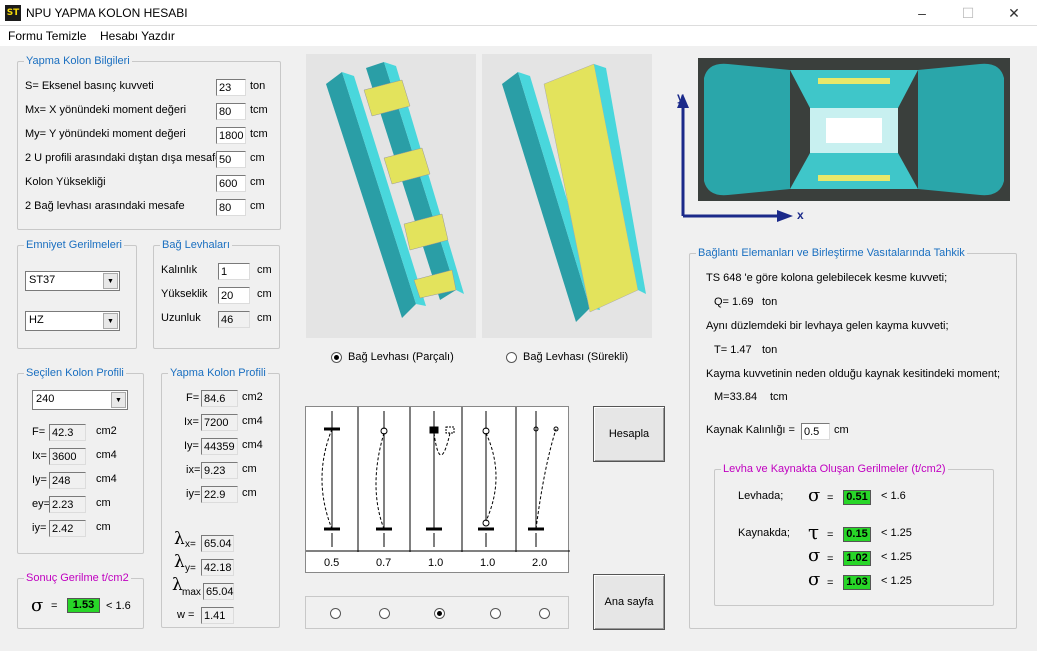 This screenshot has width=1037, height=651. Describe the element at coordinates (437, 489) in the screenshot. I see `buckling-length-diagram: 0.5 0.7 1.0 1.0 2.0` at that location.